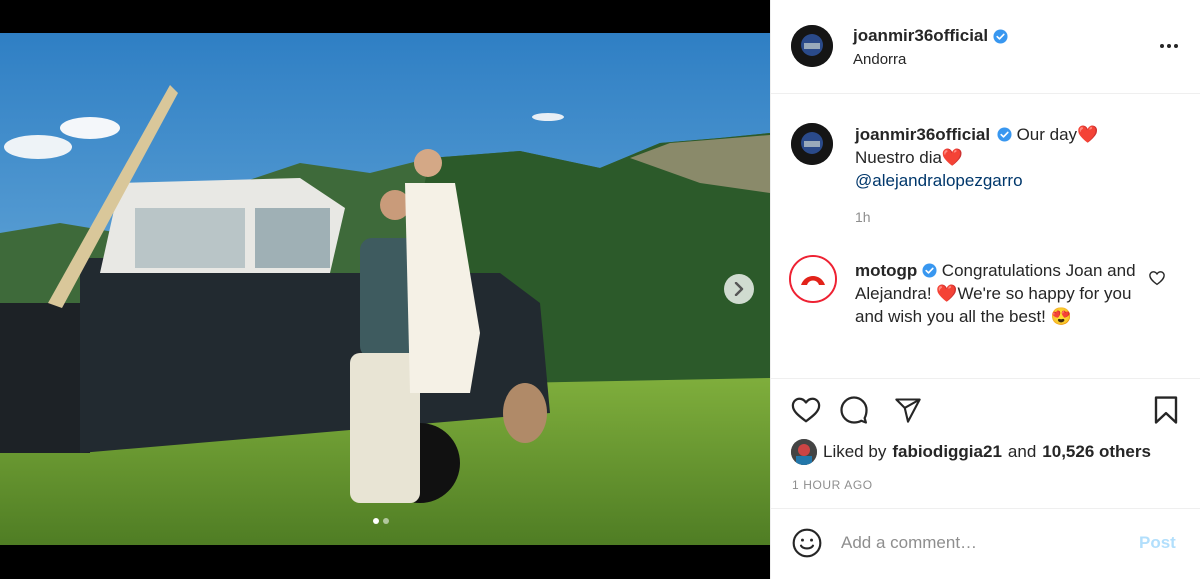 Image resolution: width=1200 pixels, height=579 pixels. What do you see at coordinates (812, 46) in the screenshot?
I see `author-avatar` at bounding box center [812, 46].